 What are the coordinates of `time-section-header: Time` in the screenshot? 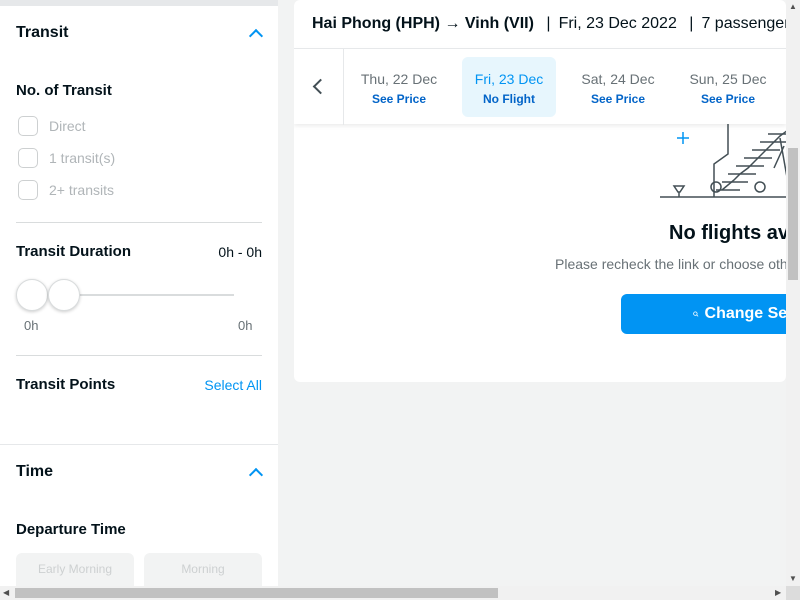 It's located at (139, 472).